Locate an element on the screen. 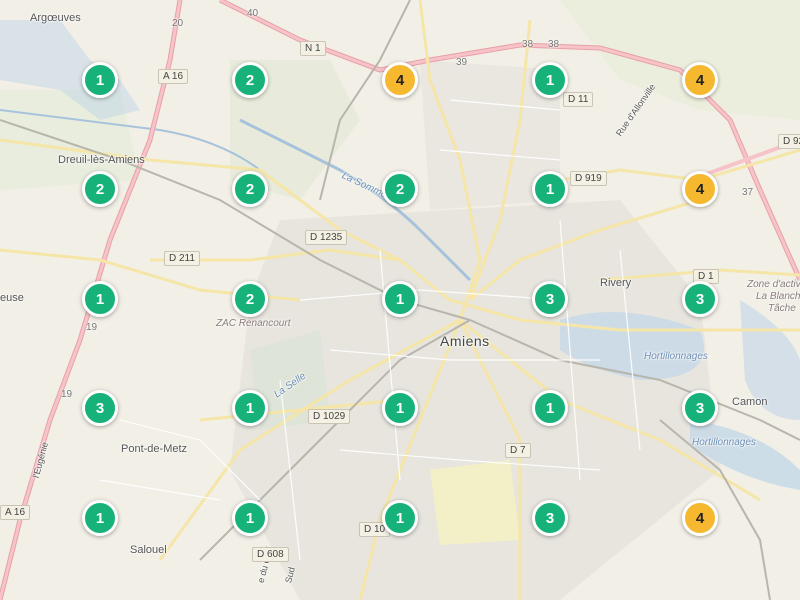  place-zone-2: La Blanche is located at coordinates (778, 296).